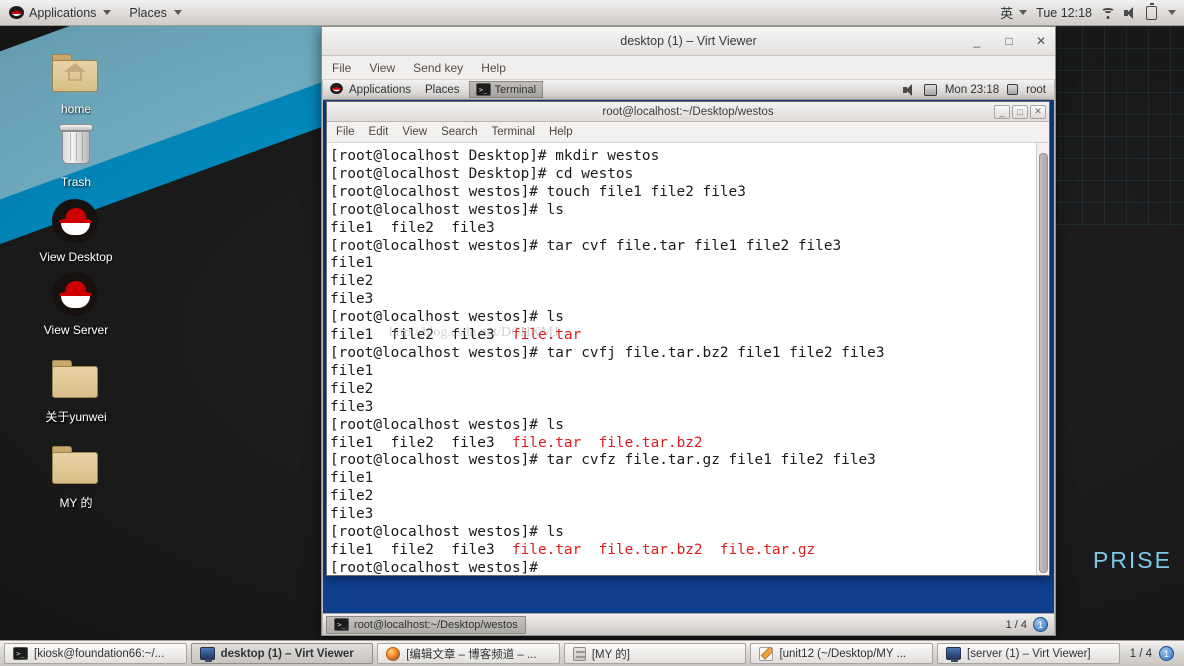 The image size is (1184, 666). Describe the element at coordinates (766, 653) in the screenshot. I see `editor-icon` at that location.